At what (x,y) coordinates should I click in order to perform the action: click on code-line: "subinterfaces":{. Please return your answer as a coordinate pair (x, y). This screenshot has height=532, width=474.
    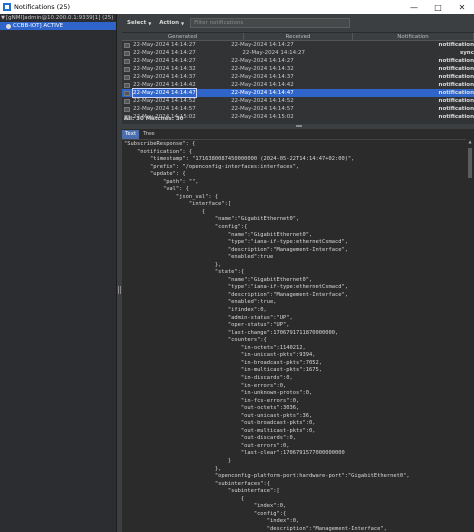
    Looking at the image, I should click on (197, 483).